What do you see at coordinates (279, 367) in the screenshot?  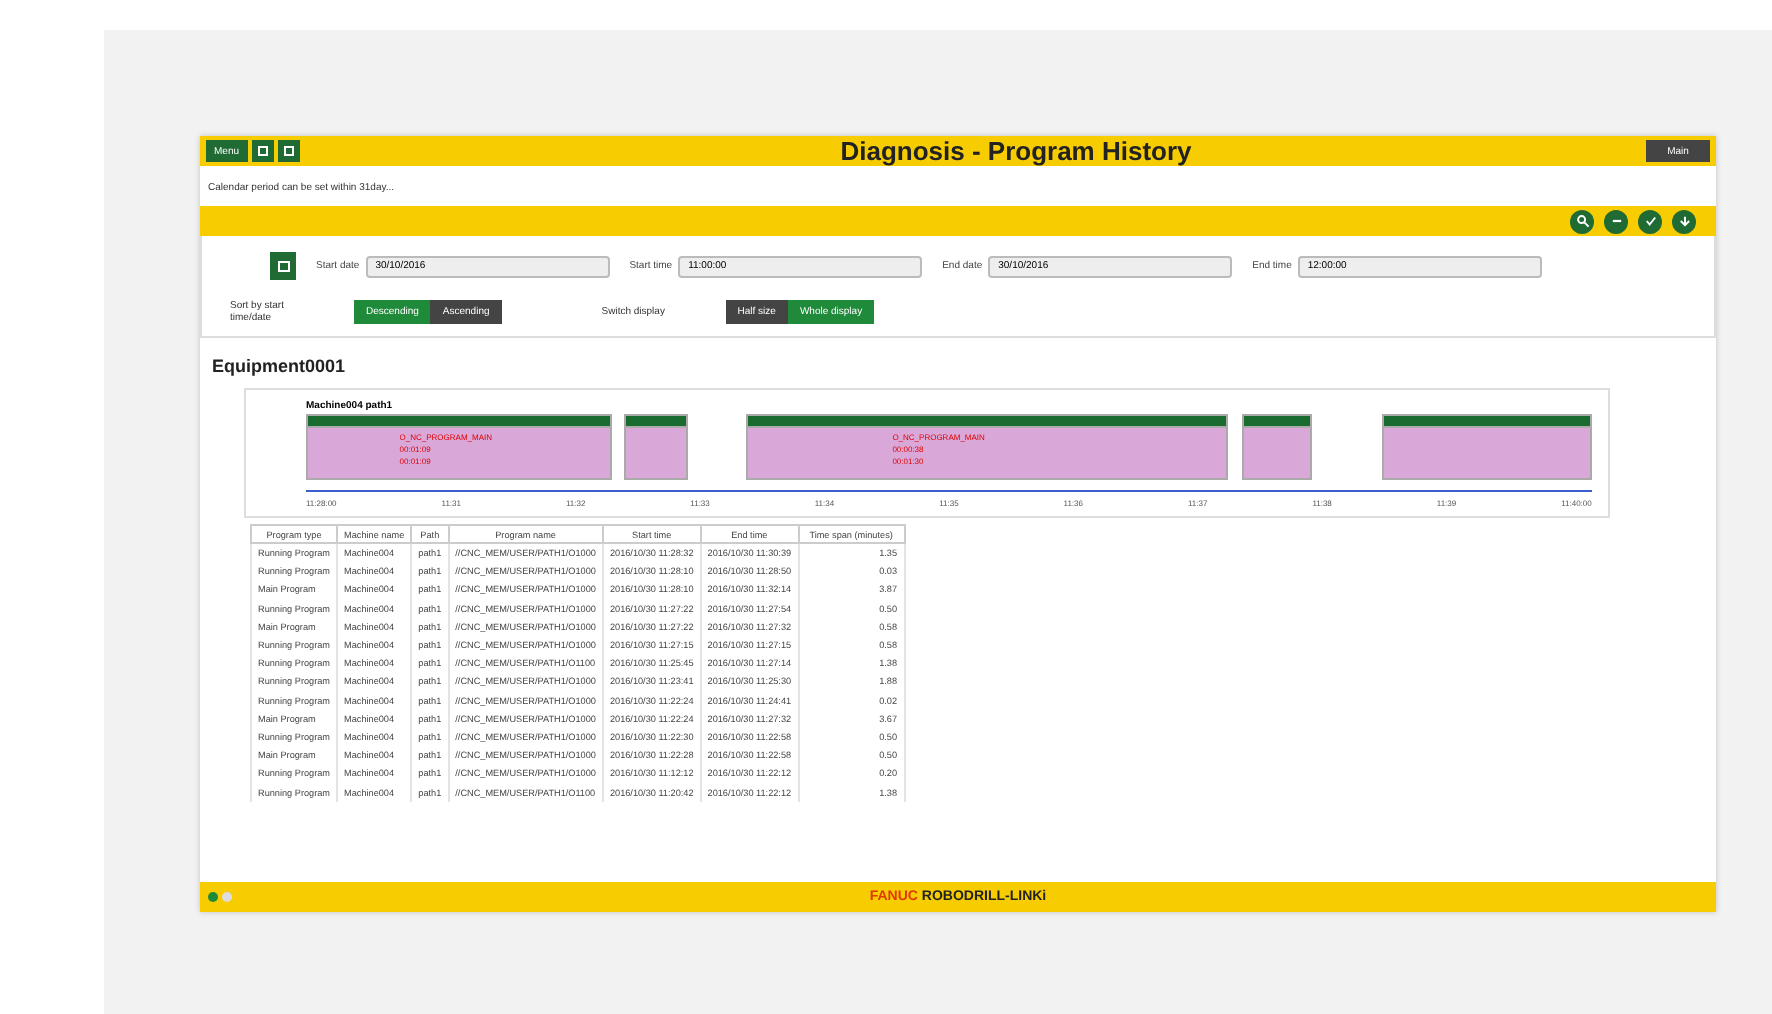 I see `equipment-title: Equipment0001` at bounding box center [279, 367].